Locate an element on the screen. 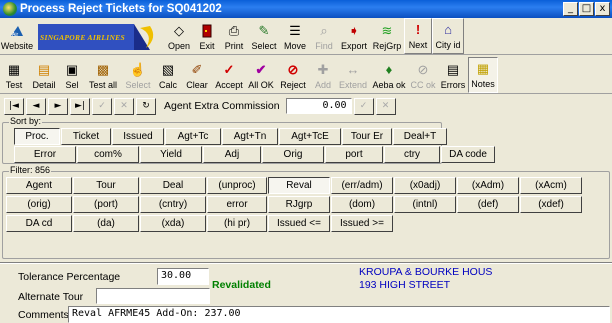  svg-text: Air is located at coordinates (15, 35).